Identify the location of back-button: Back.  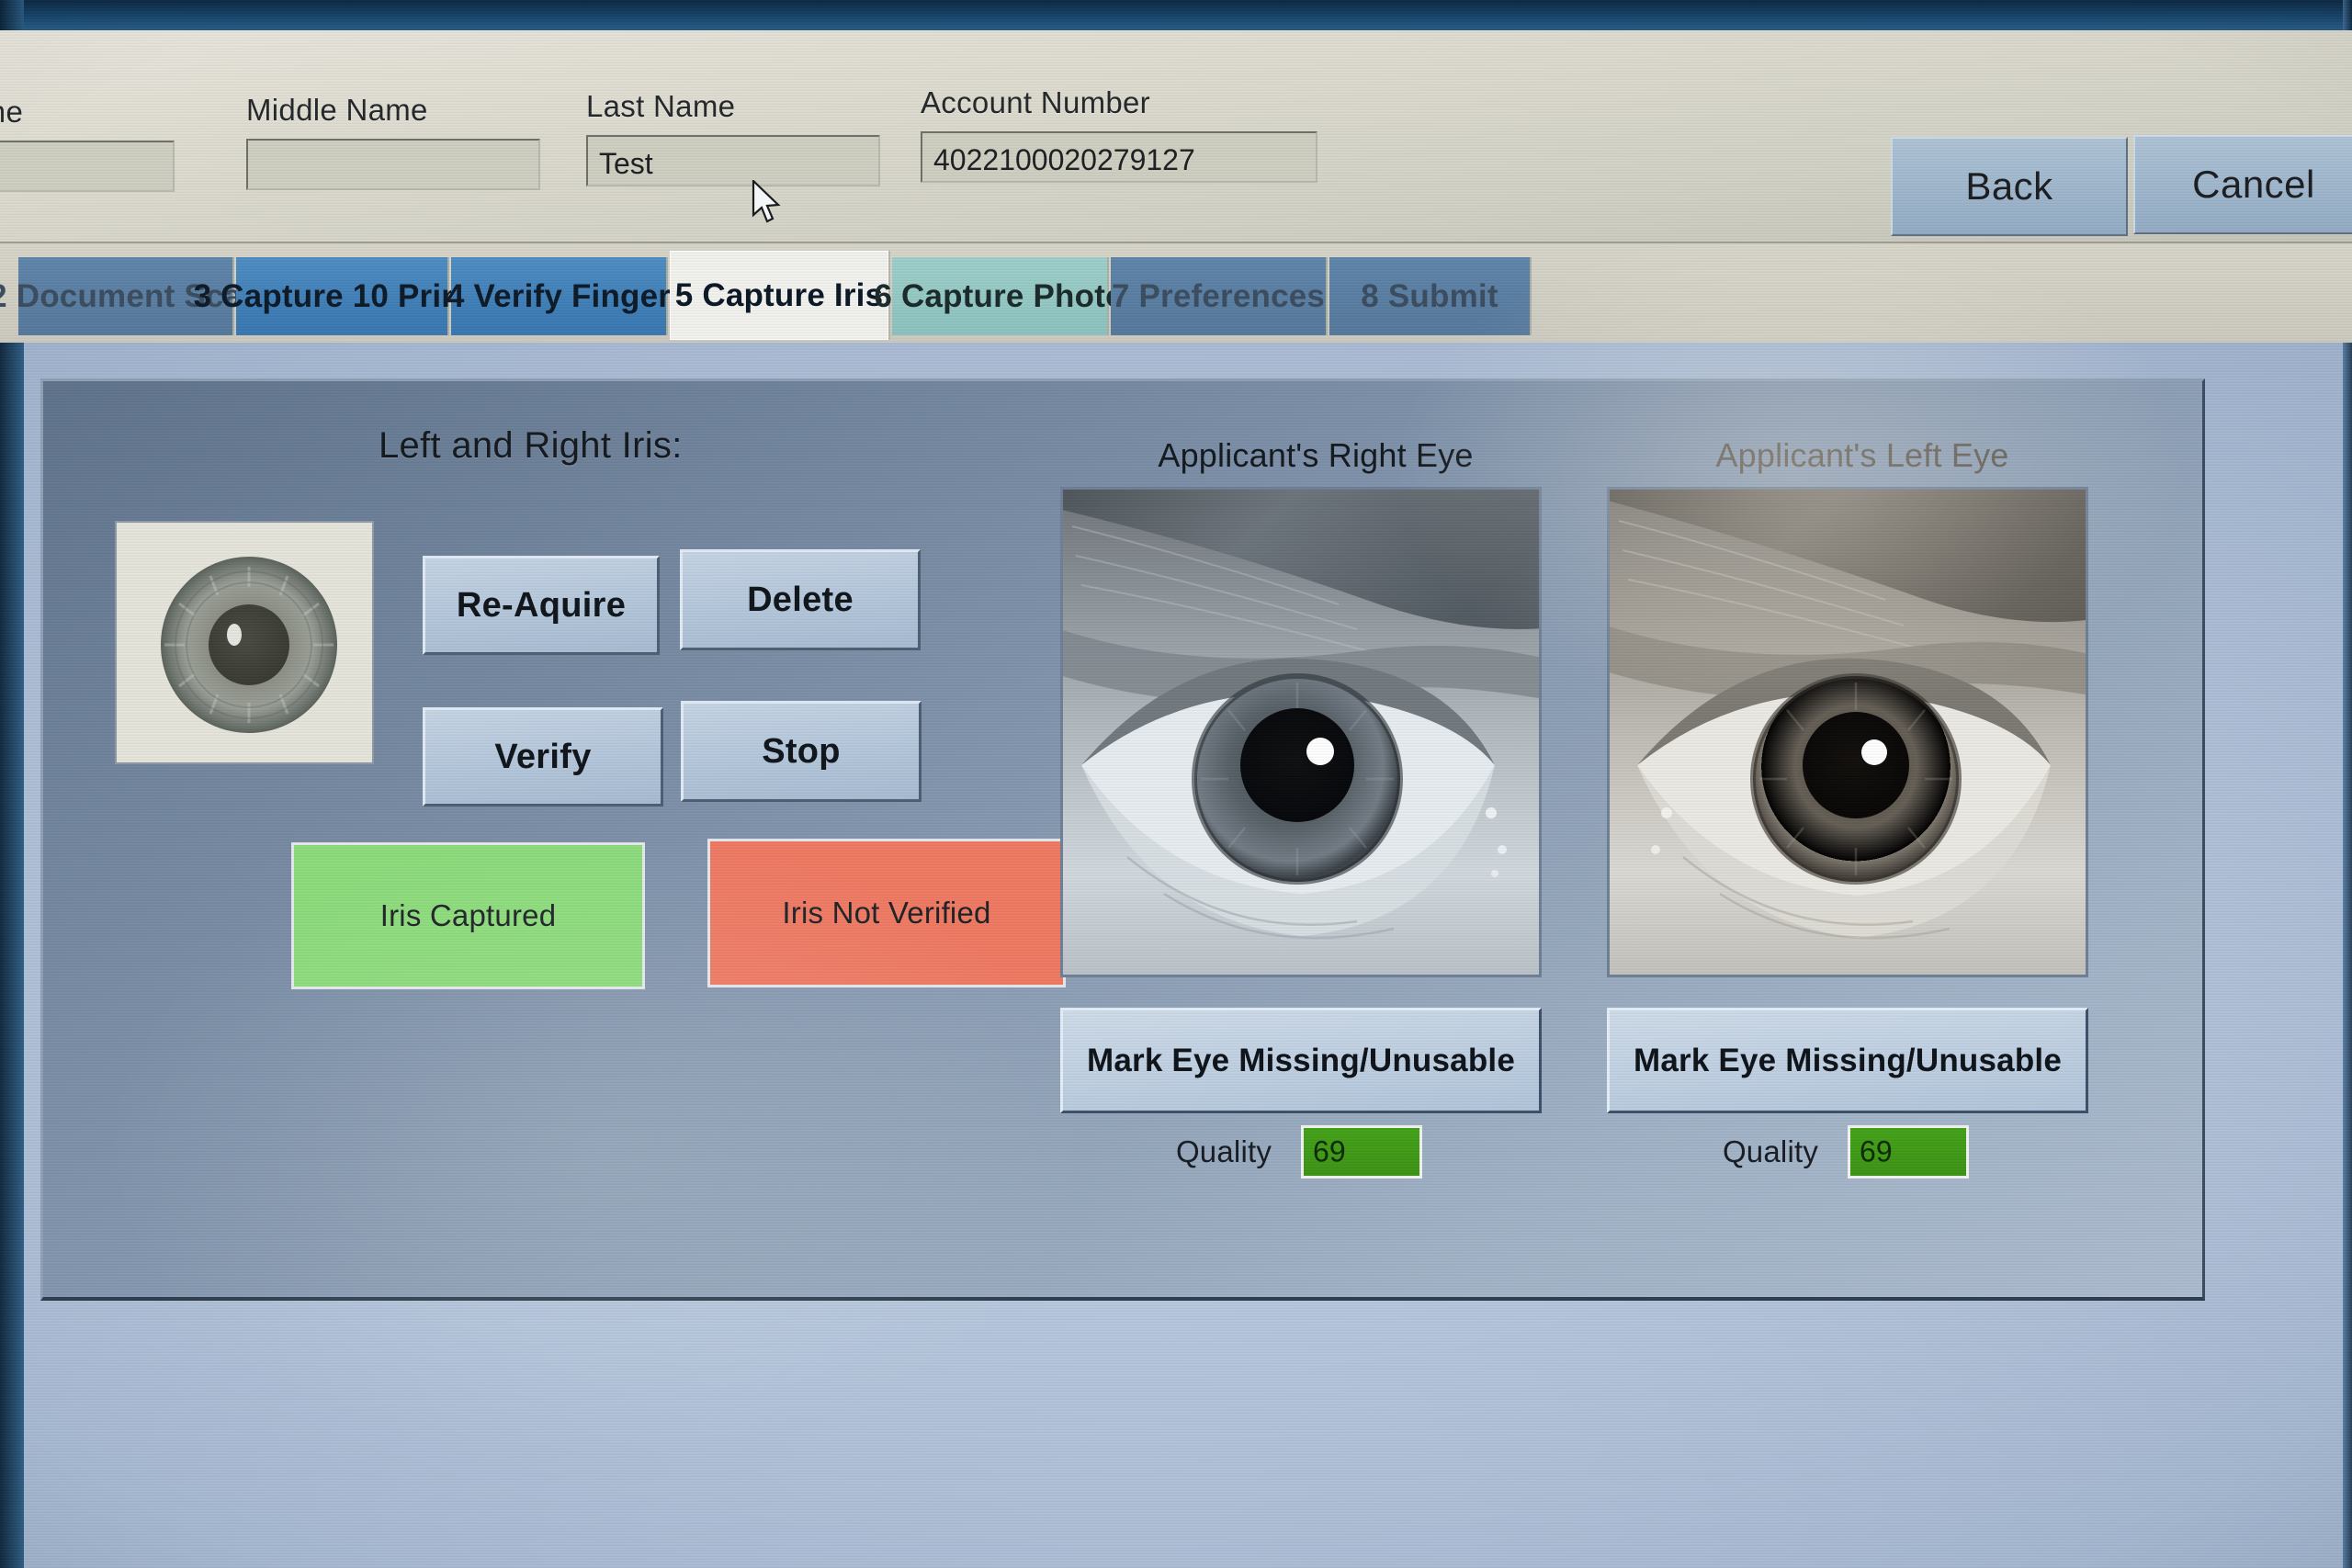
(2009, 187).